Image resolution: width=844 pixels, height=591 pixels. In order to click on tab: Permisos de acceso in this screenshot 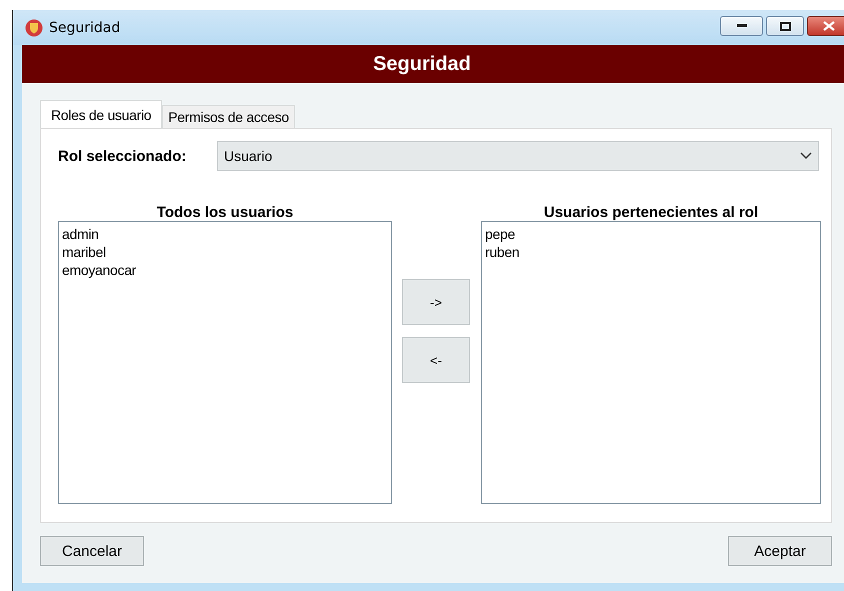, I will do `click(228, 116)`.